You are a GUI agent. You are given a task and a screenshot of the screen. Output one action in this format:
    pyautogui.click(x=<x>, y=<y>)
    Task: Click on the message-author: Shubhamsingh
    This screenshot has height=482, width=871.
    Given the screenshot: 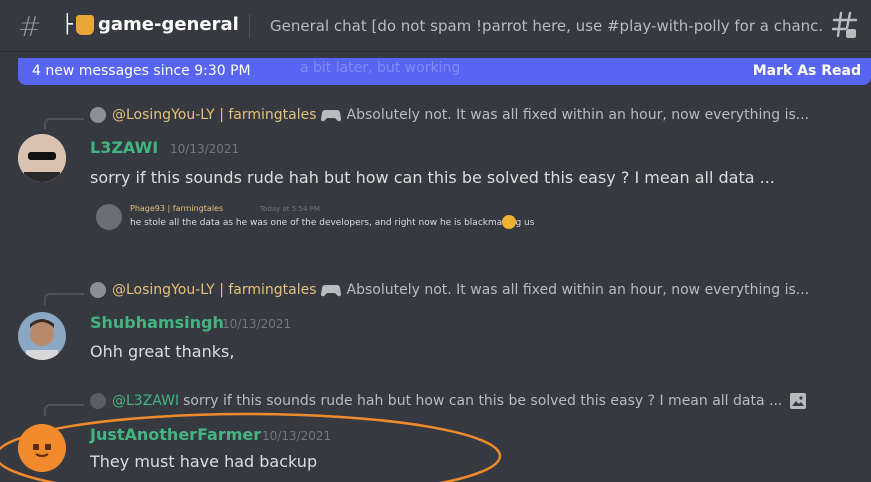 What is the action you would take?
    pyautogui.click(x=157, y=322)
    